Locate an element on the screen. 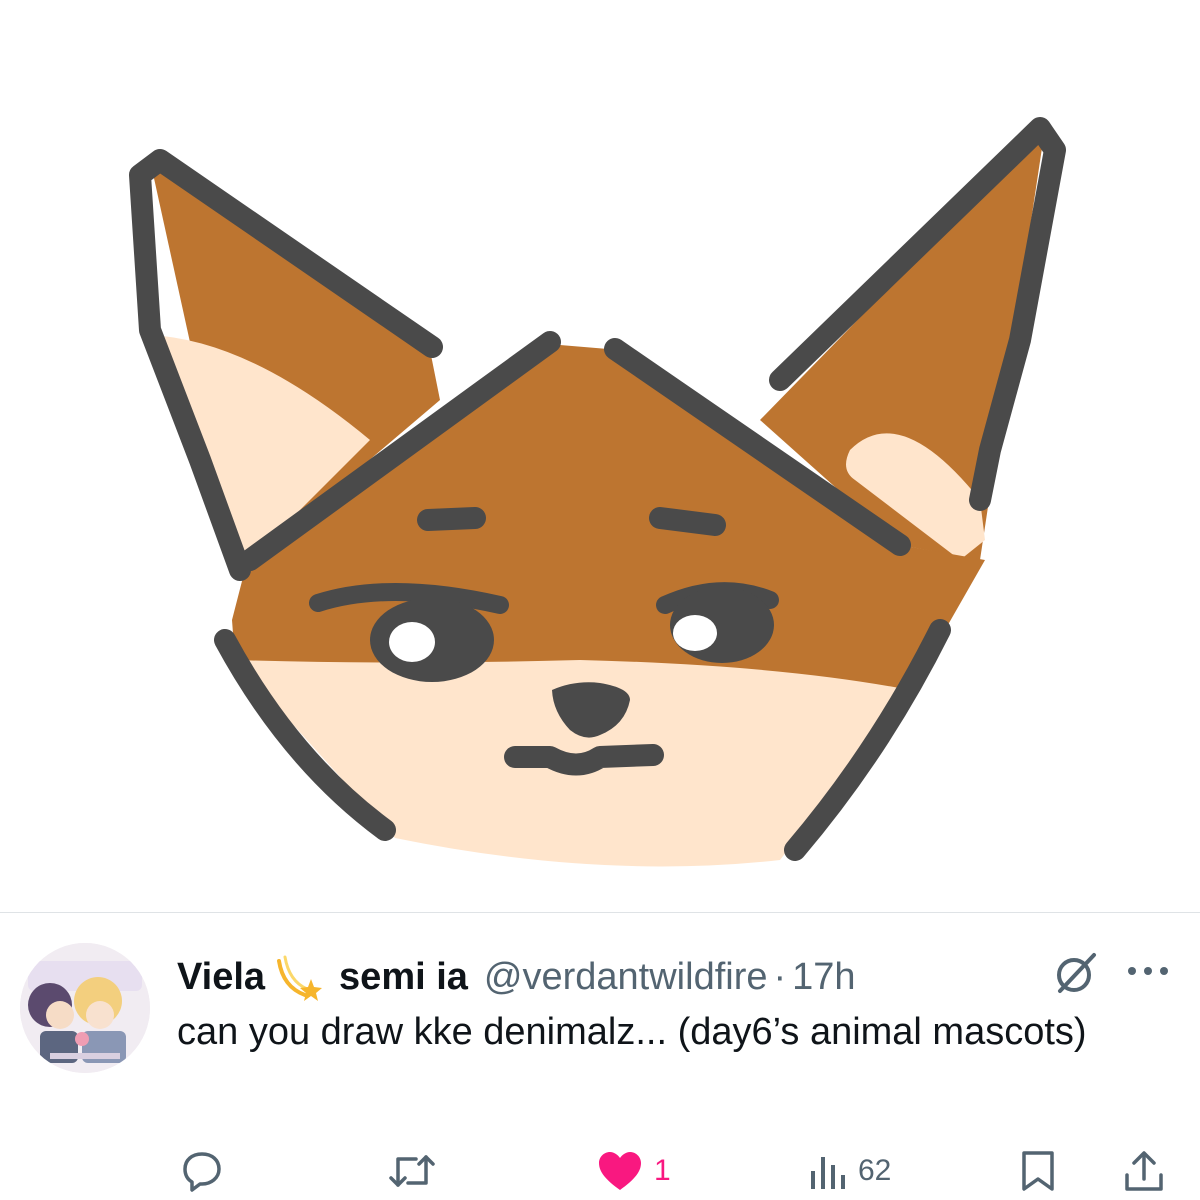 The image size is (1200, 1200). like-count: 1 is located at coordinates (662, 1170).